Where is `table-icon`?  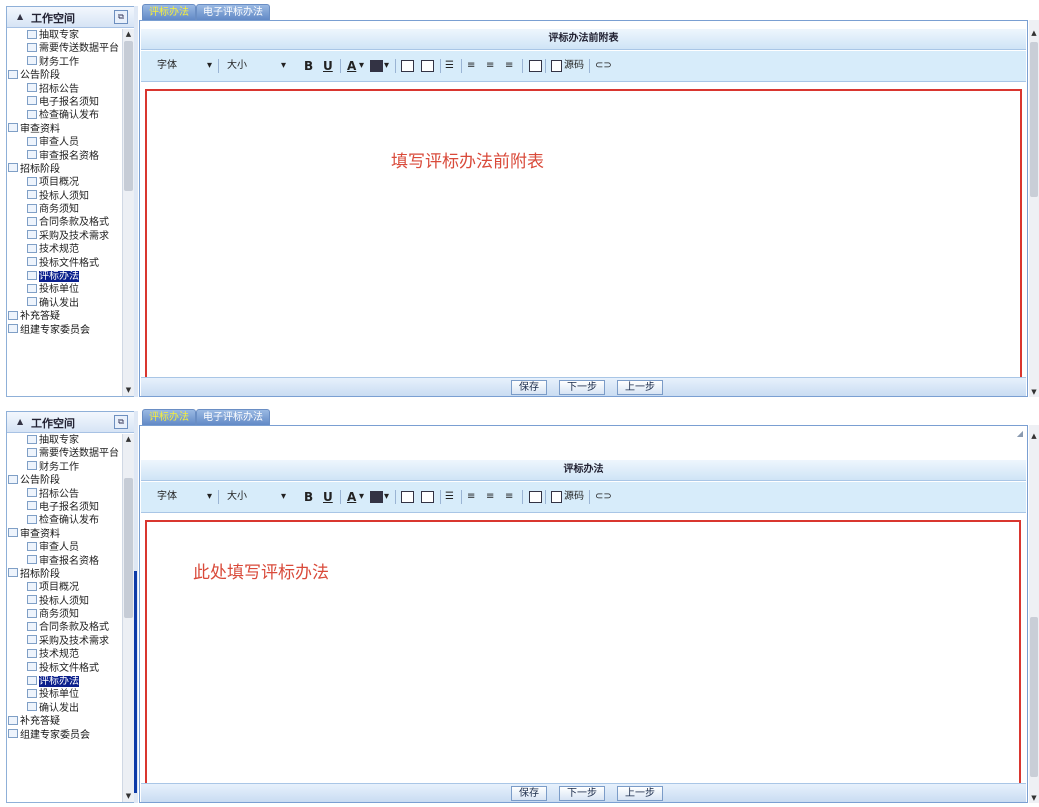 table-icon is located at coordinates (427, 497).